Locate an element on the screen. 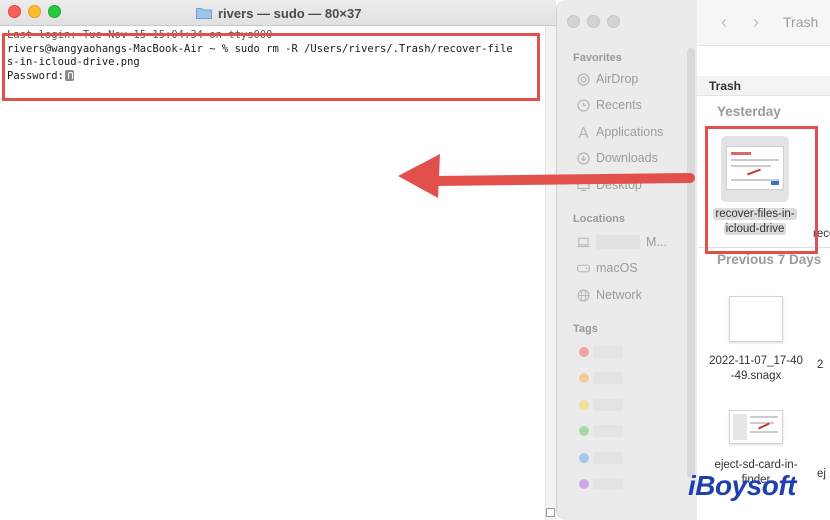  tag-red-dot is located at coordinates (584, 352).